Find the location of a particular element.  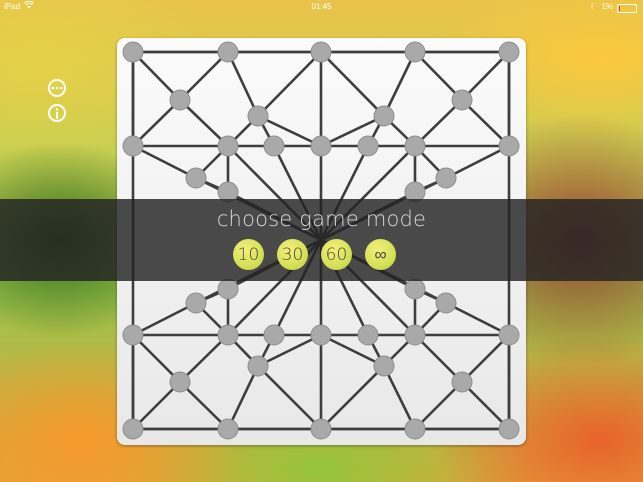

info-icon is located at coordinates (57, 113).